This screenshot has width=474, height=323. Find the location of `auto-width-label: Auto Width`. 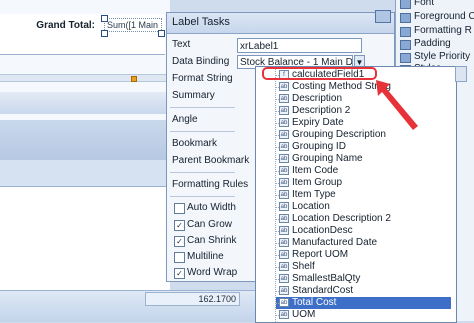

auto-width-label: Auto Width is located at coordinates (211, 207).